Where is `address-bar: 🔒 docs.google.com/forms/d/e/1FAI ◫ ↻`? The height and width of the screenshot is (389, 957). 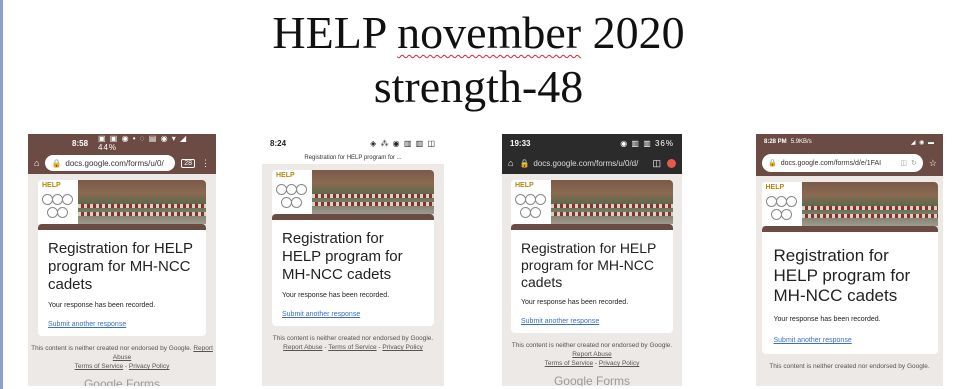 address-bar: 🔒 docs.google.com/forms/d/e/1FAI ◫ ↻ is located at coordinates (842, 163).